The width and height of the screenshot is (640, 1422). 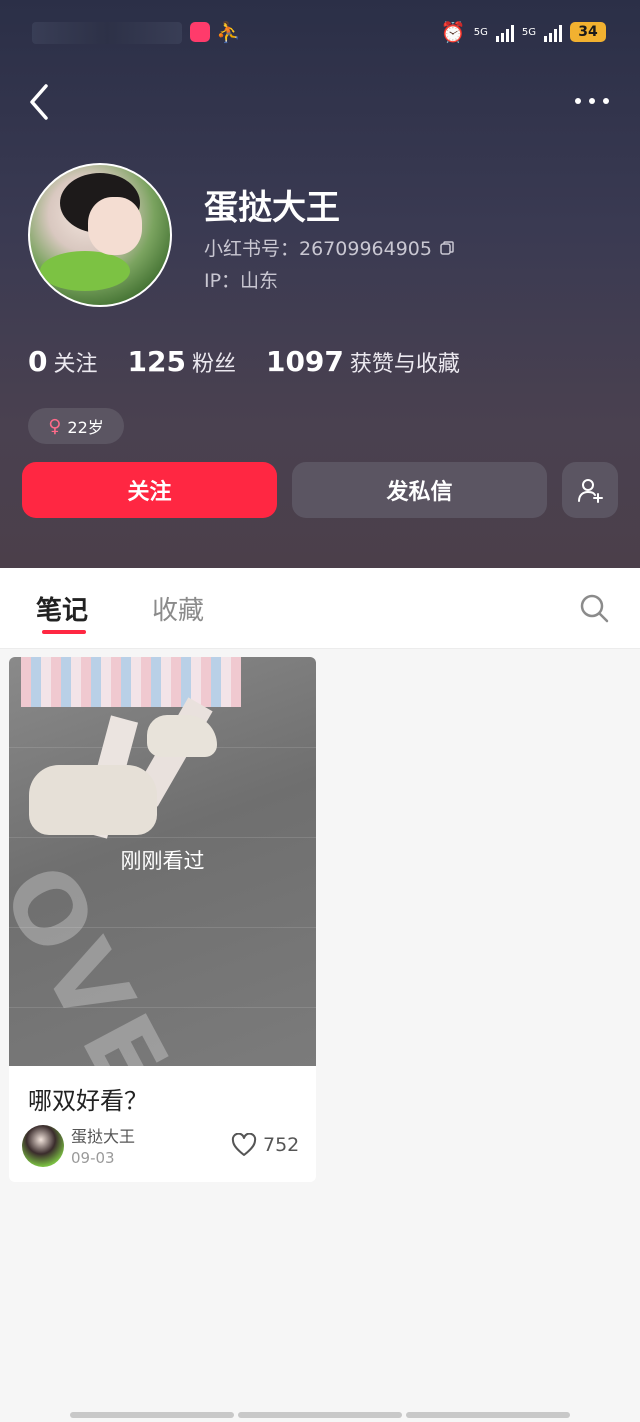 I want to click on message-button: 发私信, so click(x=419, y=490).